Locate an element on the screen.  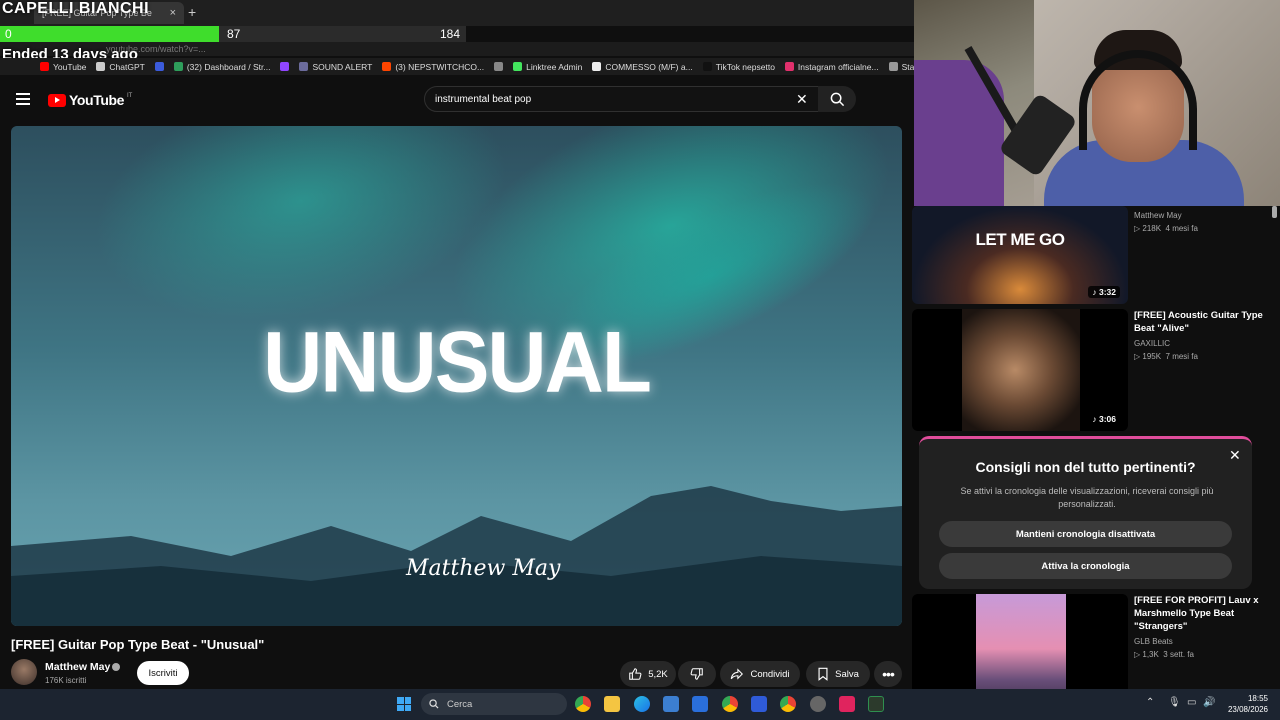
bookmark-item: SOUND ALERT is located at coordinates (335, 67).